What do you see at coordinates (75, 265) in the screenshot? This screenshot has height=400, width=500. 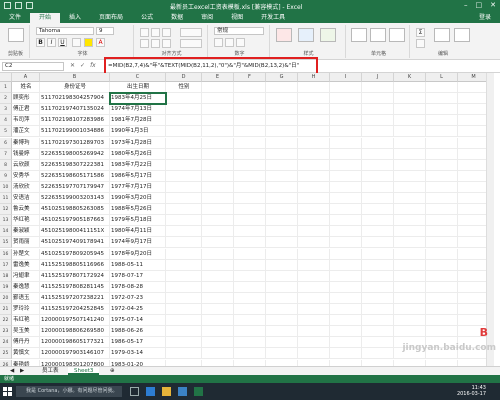 I see `table-cell: 41152519880511696​6` at bounding box center [75, 265].